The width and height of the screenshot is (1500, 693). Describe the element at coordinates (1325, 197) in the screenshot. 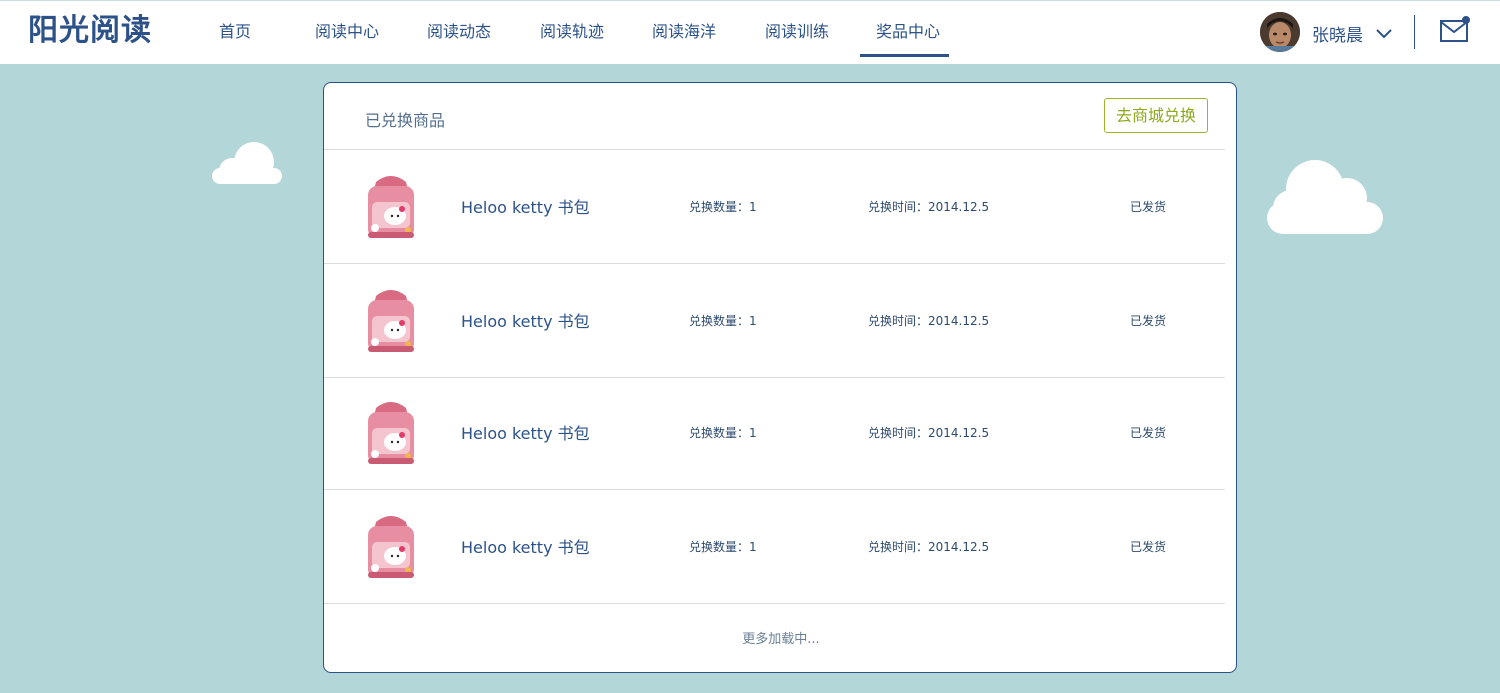

I see `cloud-right-decoration` at that location.